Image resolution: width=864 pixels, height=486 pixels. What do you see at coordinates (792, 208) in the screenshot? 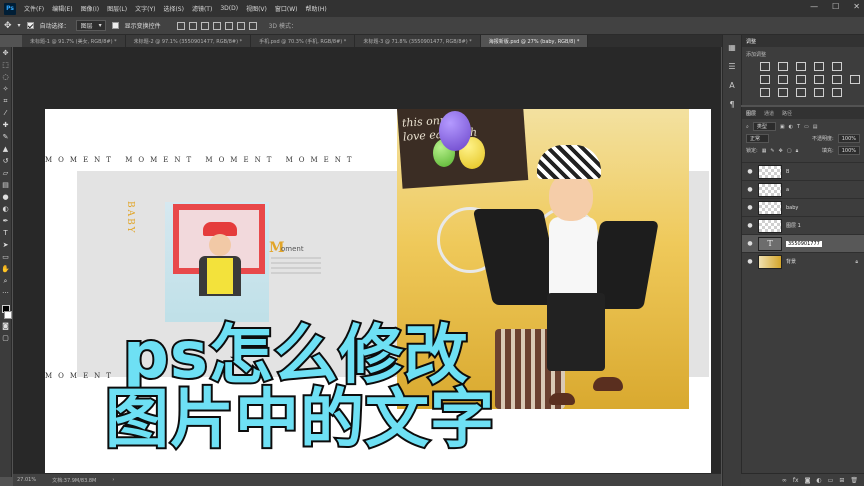
I see `layer-name: baby` at bounding box center [792, 208].